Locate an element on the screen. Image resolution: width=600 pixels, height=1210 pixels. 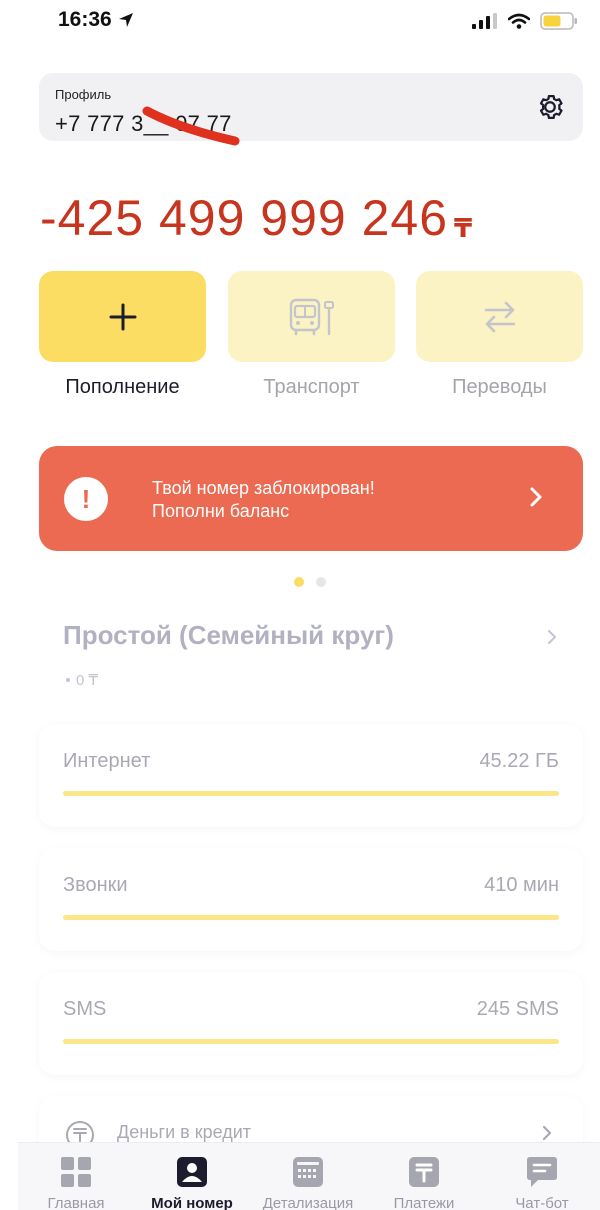
tab-details-label: Детализация is located at coordinates (308, 1202).